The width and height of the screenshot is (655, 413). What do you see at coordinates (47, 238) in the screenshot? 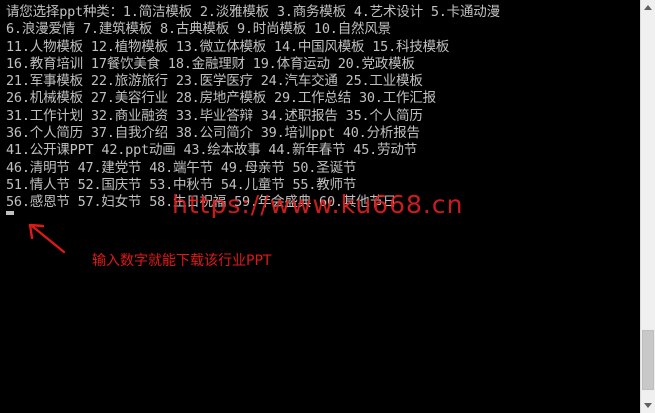
I see `red-arrow-icon` at bounding box center [47, 238].